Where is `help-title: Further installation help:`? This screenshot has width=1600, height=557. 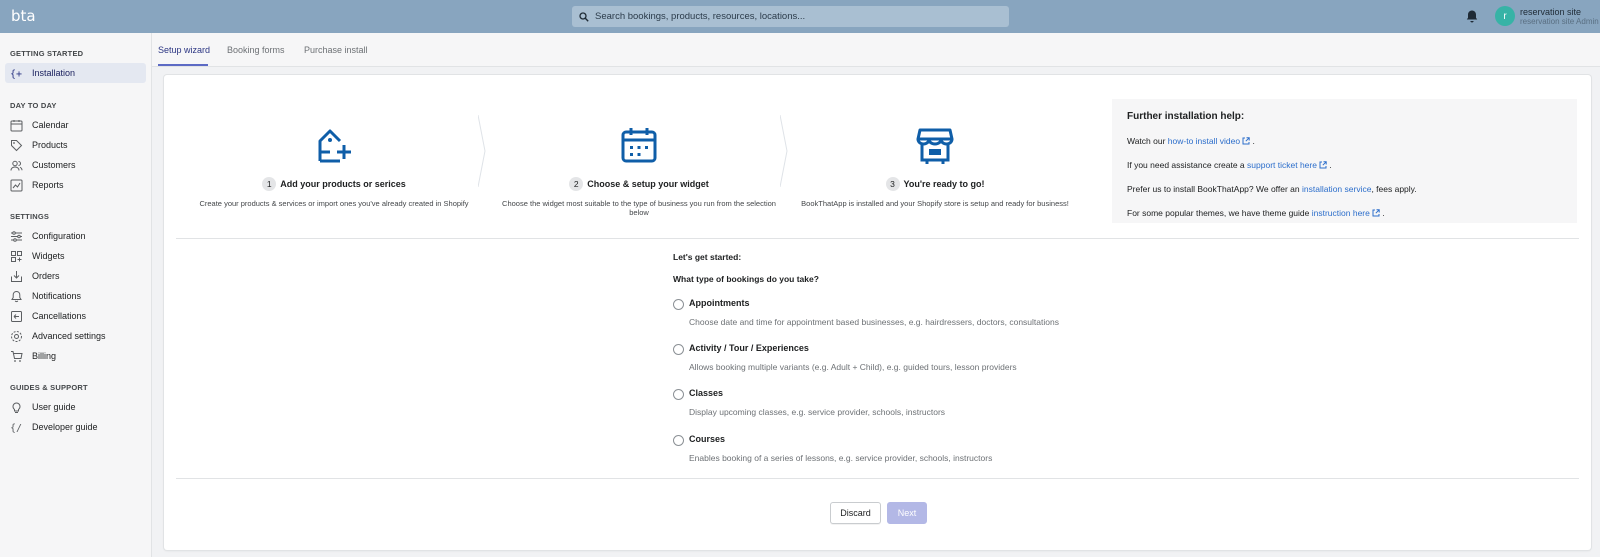 help-title: Further installation help: is located at coordinates (1186, 116).